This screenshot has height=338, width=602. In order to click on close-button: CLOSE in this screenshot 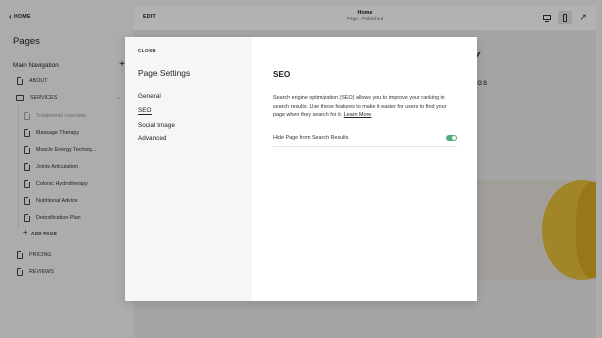, I will do `click(147, 51)`.